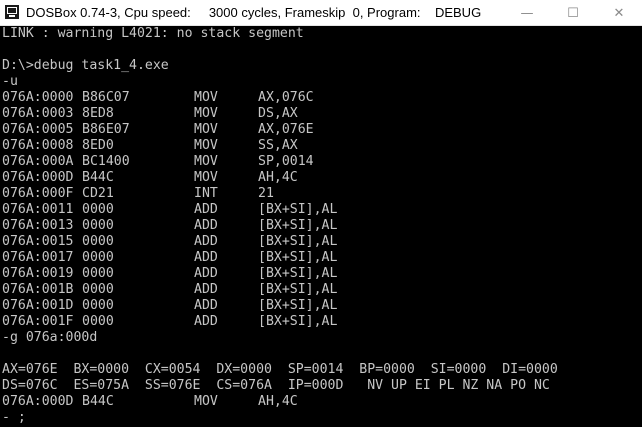 The width and height of the screenshot is (642, 427). Describe the element at coordinates (278, 113) in the screenshot. I see `disasm-operands: DS,AX` at that location.